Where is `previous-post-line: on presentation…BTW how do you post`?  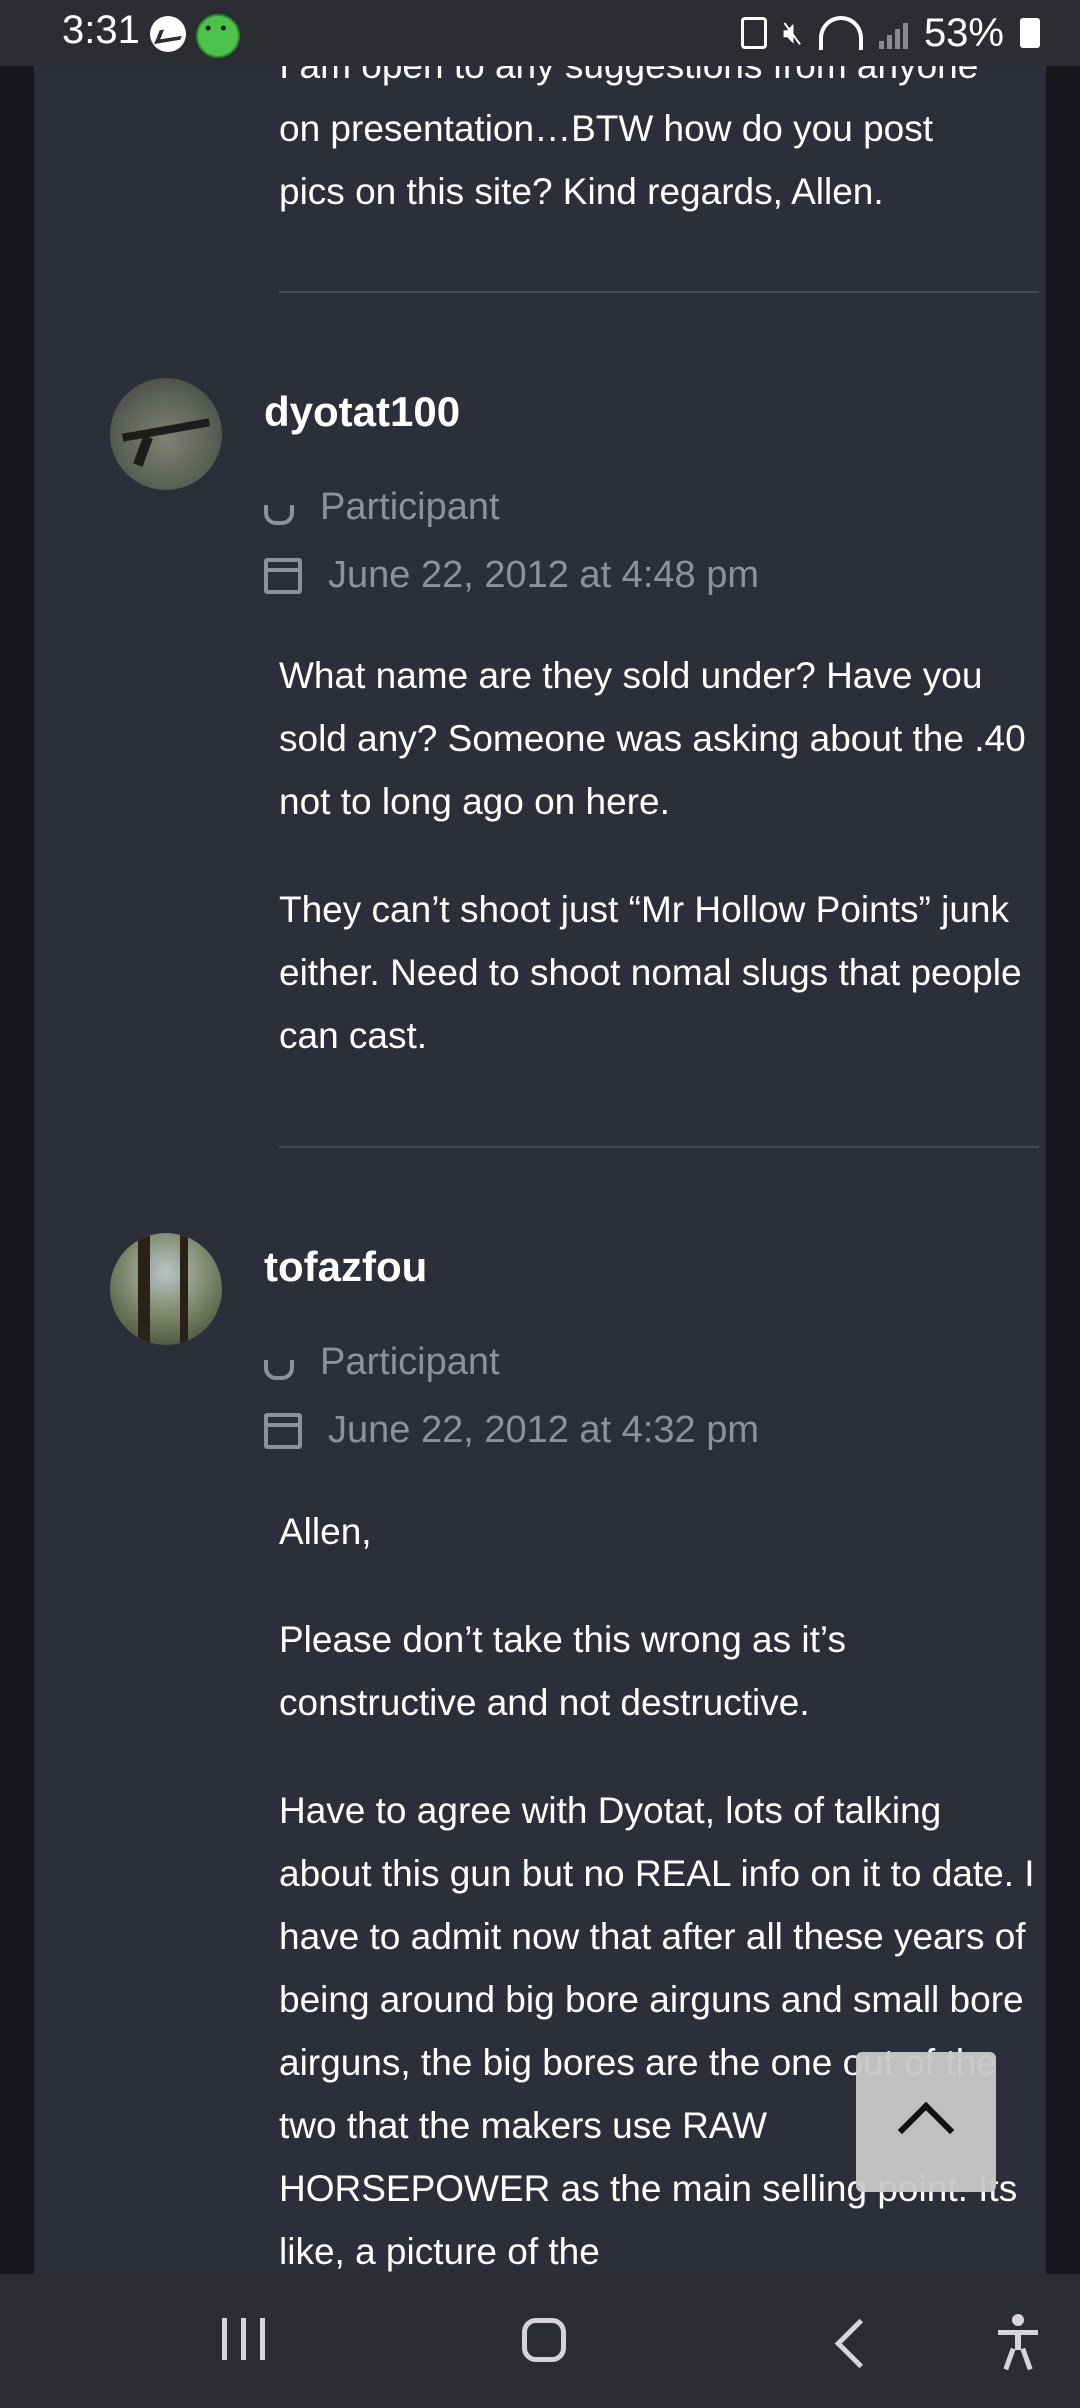 previous-post-line: on presentation…BTW how do you post is located at coordinates (606, 128).